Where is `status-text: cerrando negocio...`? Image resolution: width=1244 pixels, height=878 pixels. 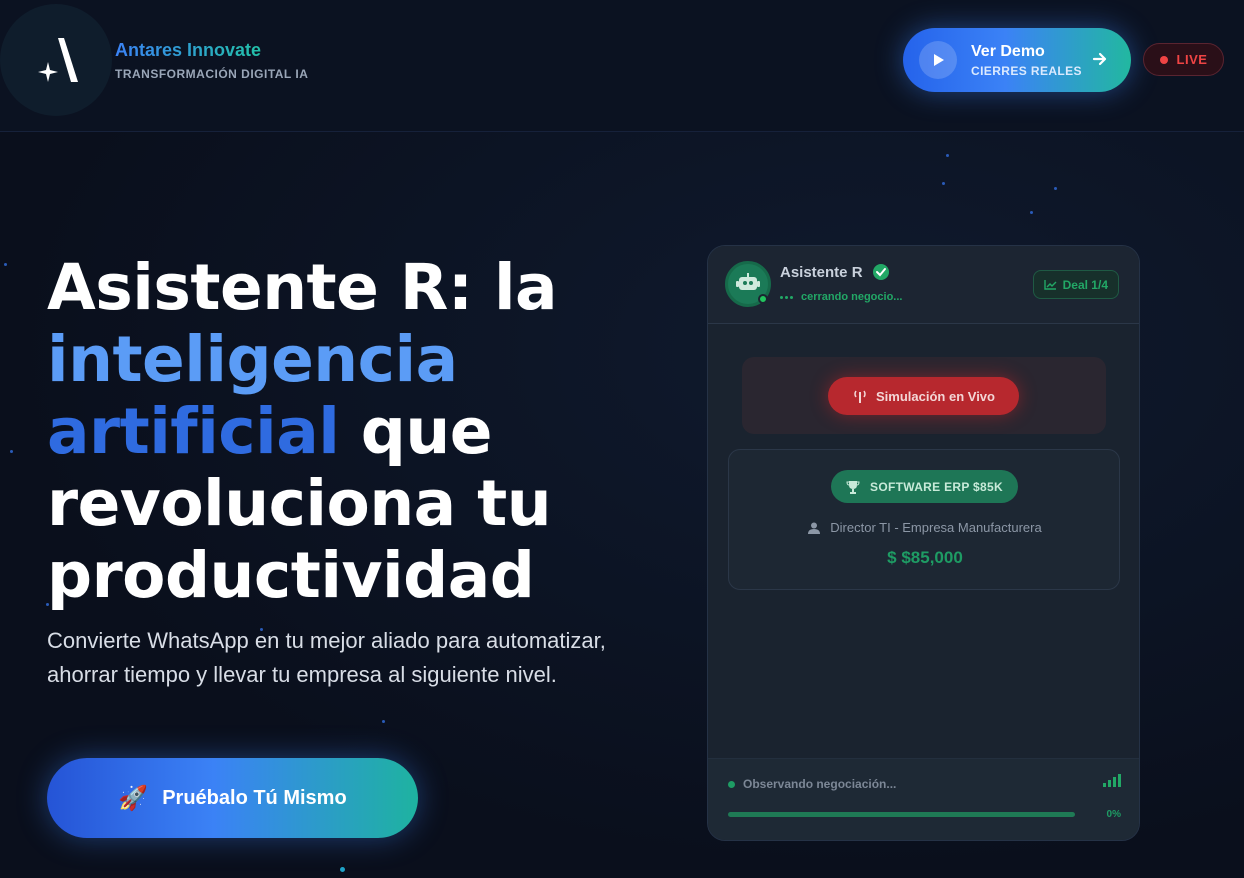 status-text: cerrando negocio... is located at coordinates (852, 297).